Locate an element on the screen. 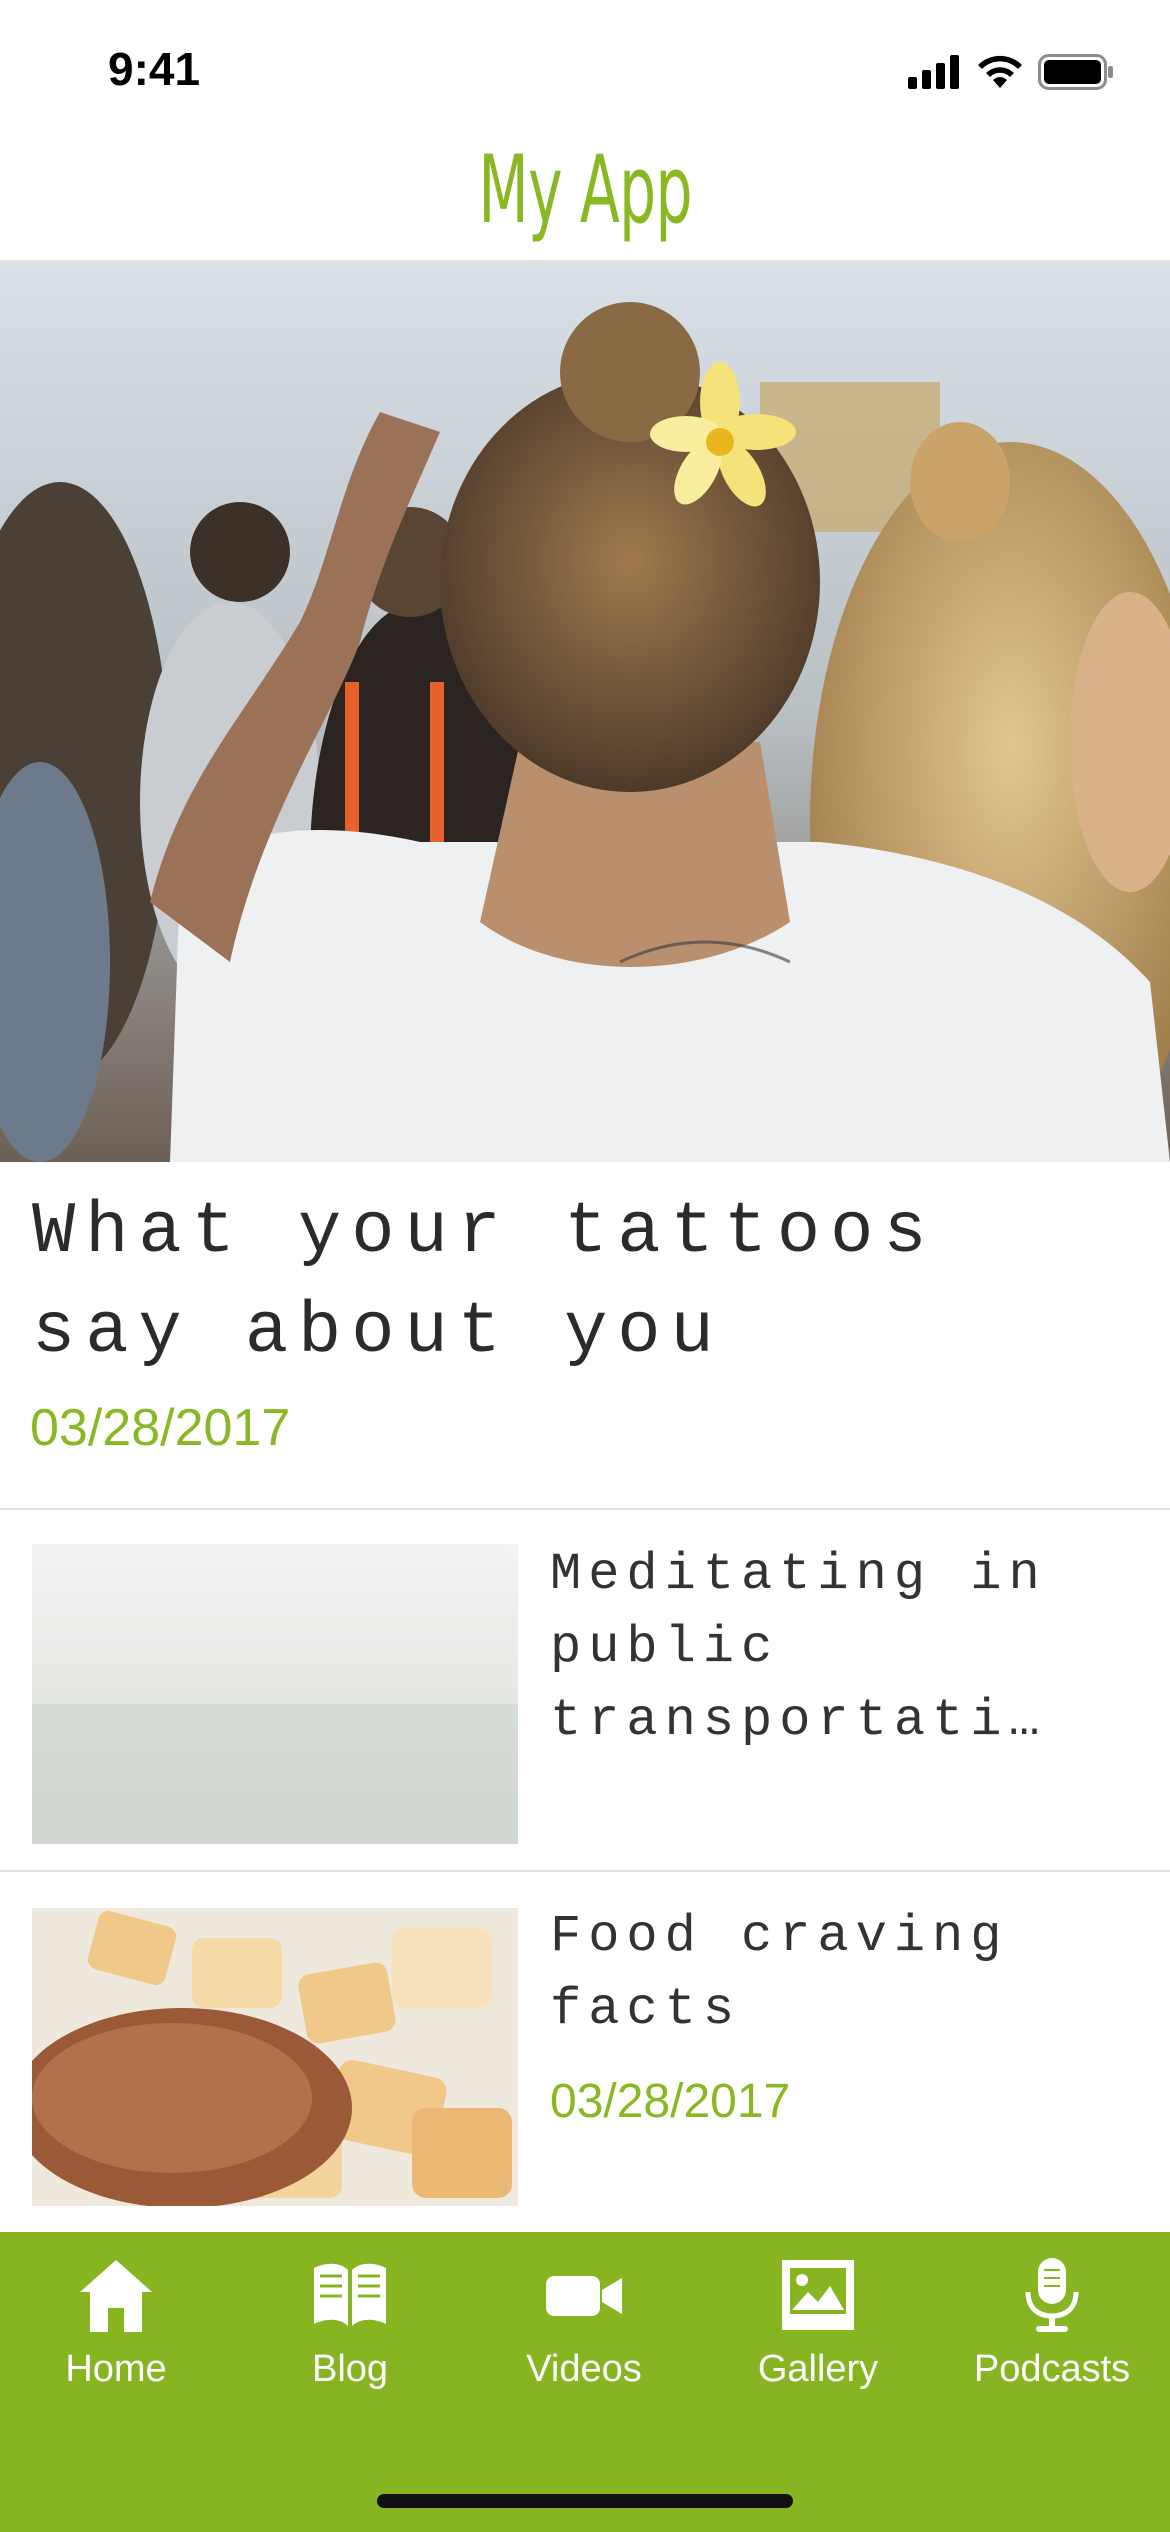 The width and height of the screenshot is (1170, 2532). featured-post-date: 03/28/2017 is located at coordinates (160, 1428).